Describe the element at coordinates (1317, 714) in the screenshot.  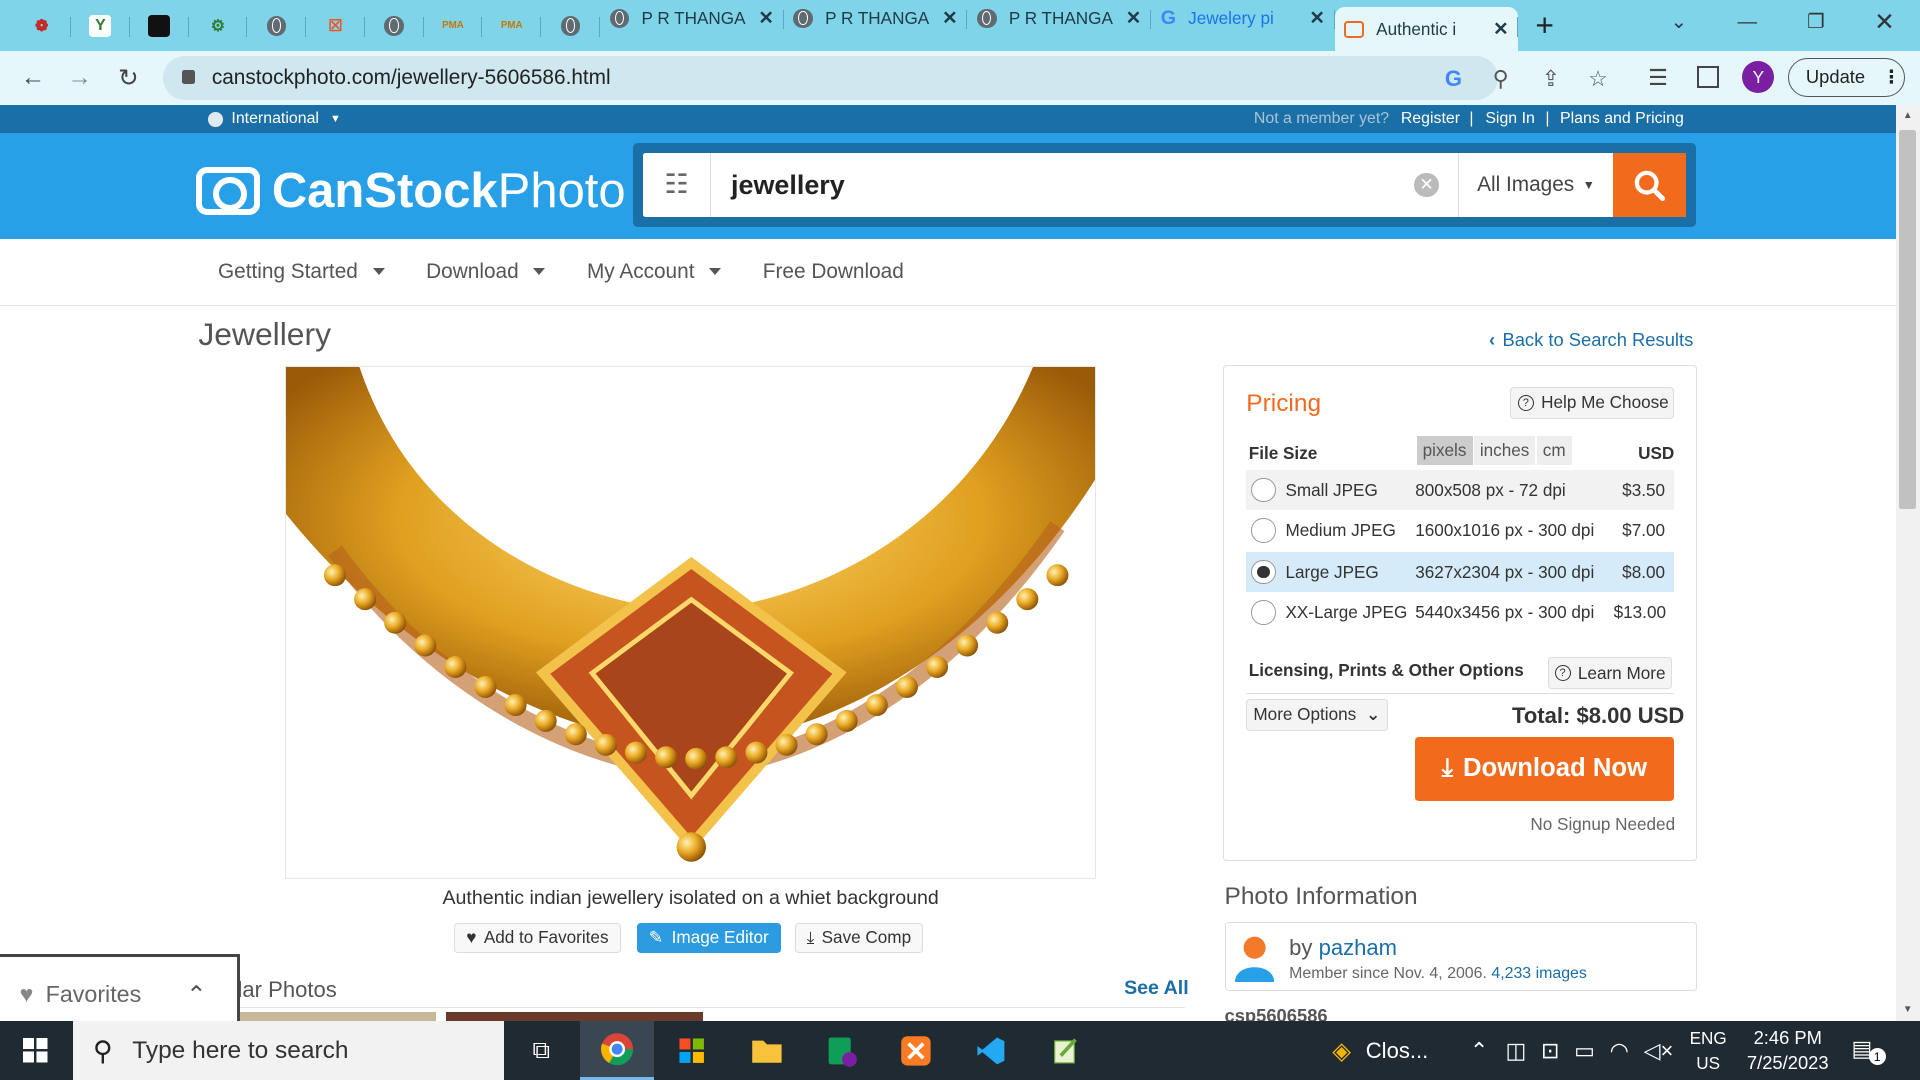
I see `more-options-button: More Options ⌄` at that location.